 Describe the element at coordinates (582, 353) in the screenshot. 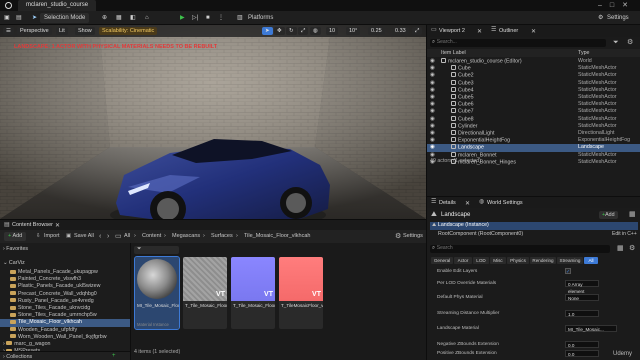

I see `property-value: 0.0` at that location.